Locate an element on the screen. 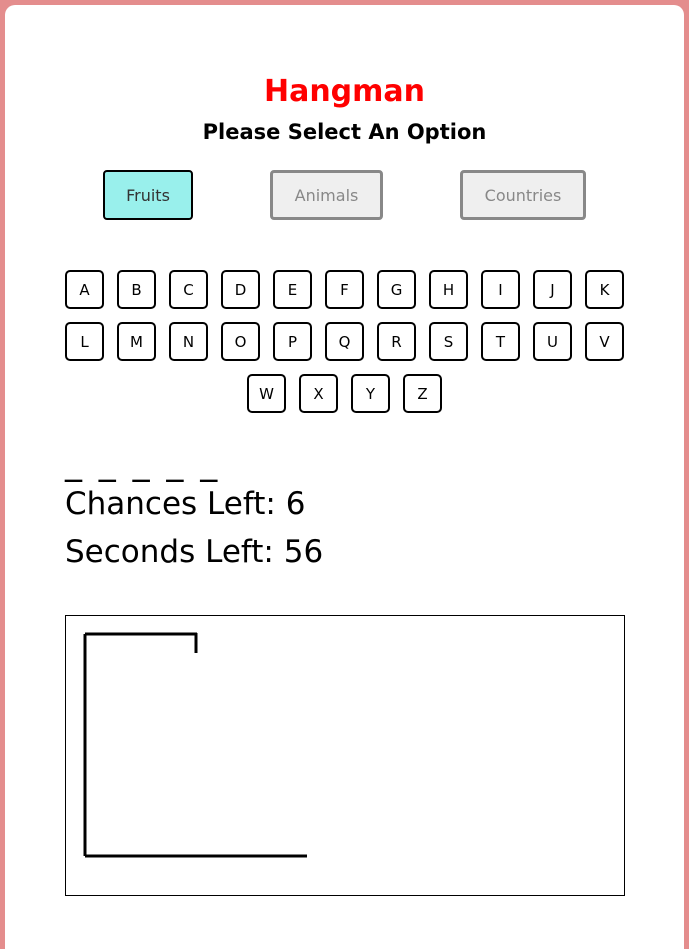  letter-key-l: L is located at coordinates (84, 341).